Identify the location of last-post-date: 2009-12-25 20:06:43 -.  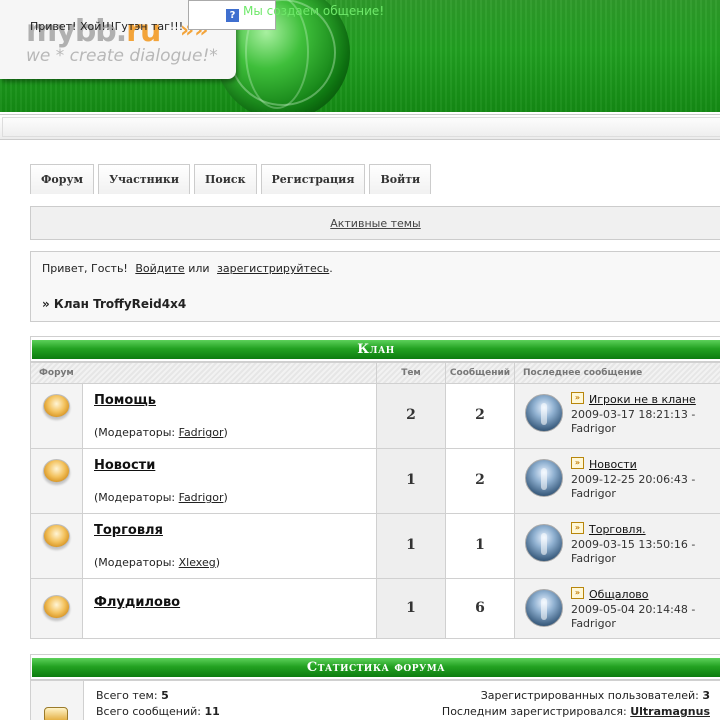
(633, 479).